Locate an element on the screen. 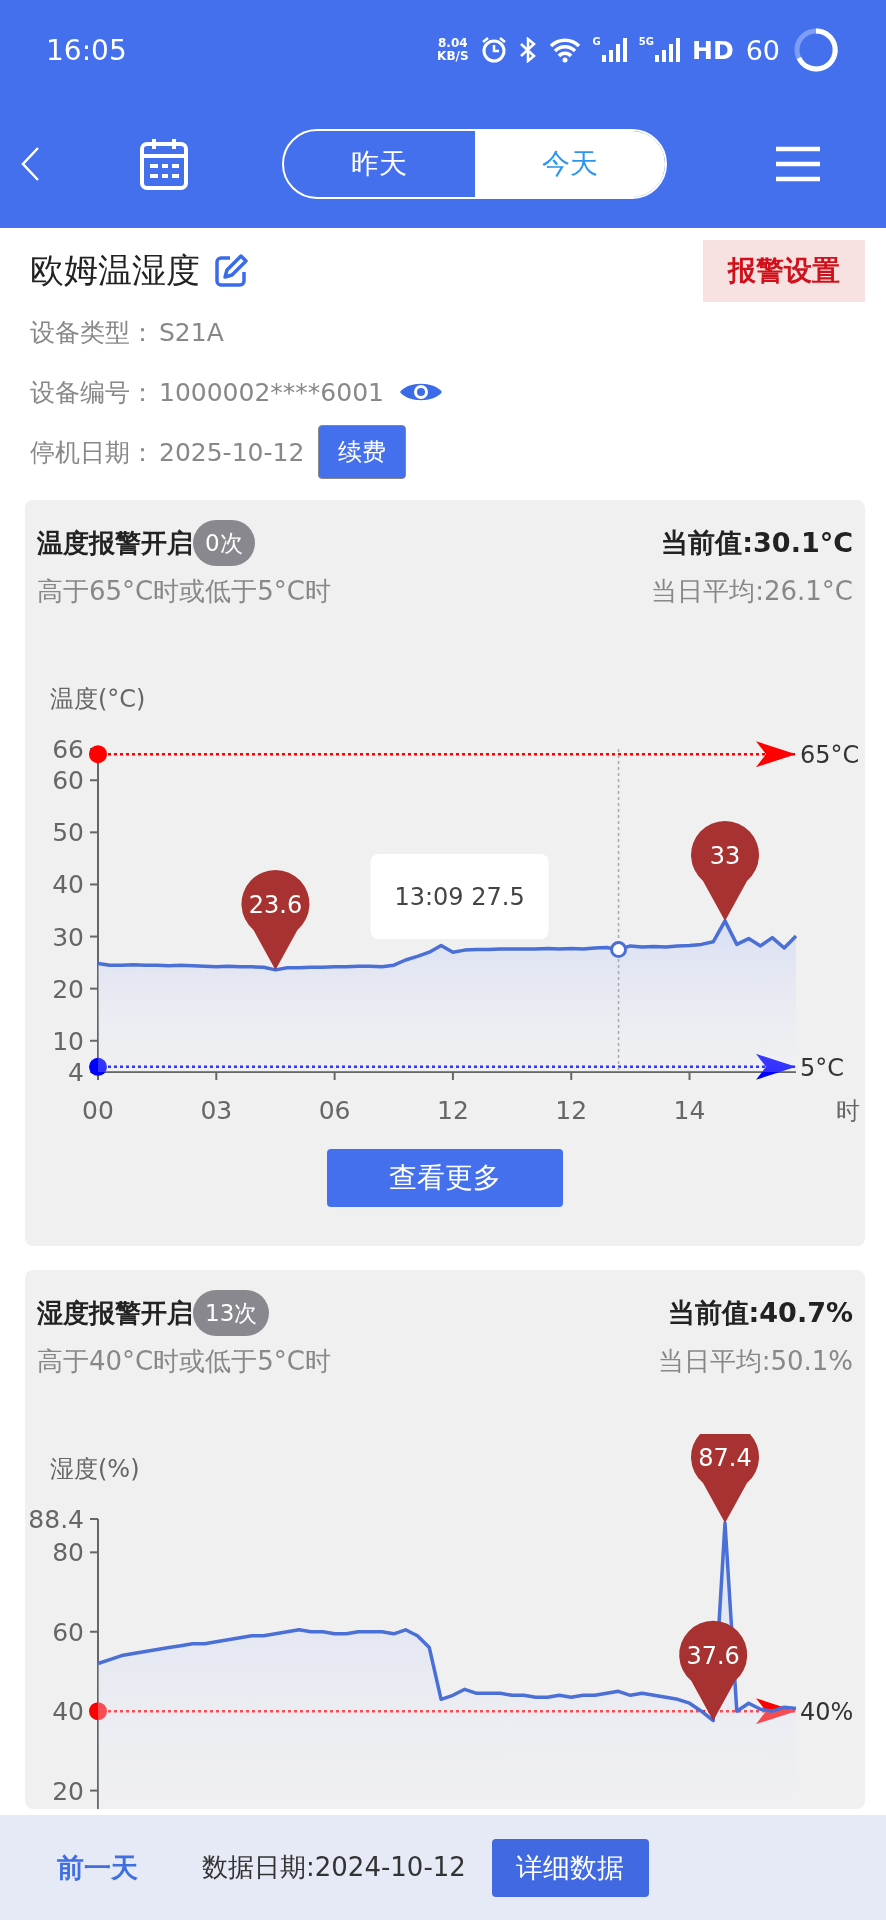 The width and height of the screenshot is (886, 1920). axis-tick-label: 14 is located at coordinates (689, 1110).